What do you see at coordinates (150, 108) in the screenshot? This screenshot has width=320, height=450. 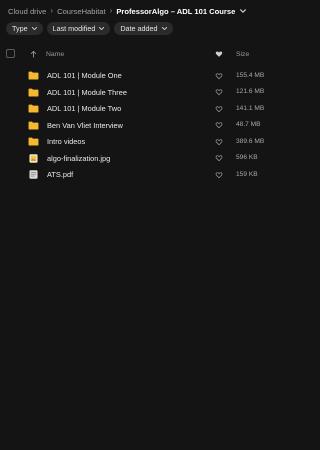 I see `table-row: ADL 101 | Module Two 141.1 MB` at bounding box center [150, 108].